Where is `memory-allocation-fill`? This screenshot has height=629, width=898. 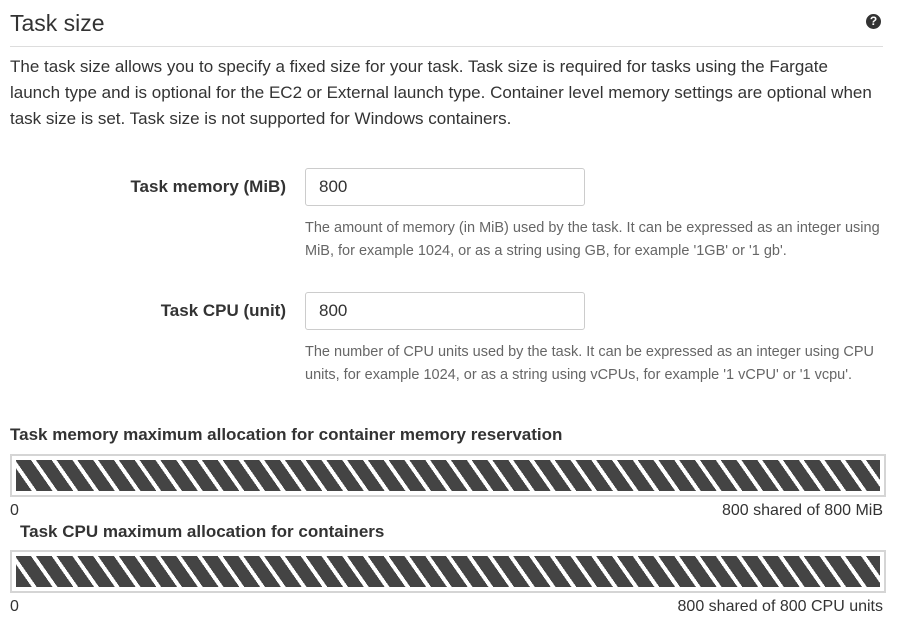
memory-allocation-fill is located at coordinates (448, 475).